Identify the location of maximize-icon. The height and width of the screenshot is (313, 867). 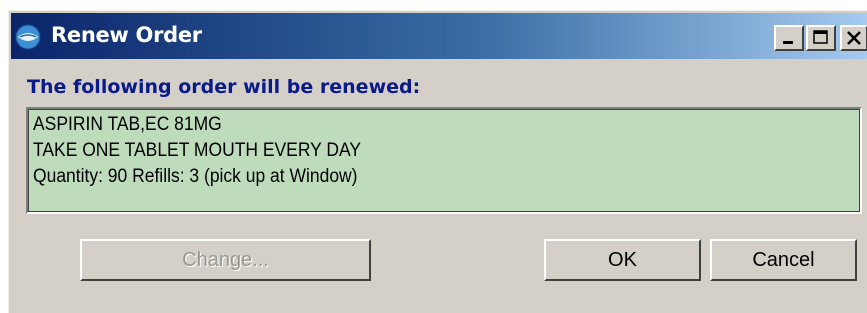
(820, 37).